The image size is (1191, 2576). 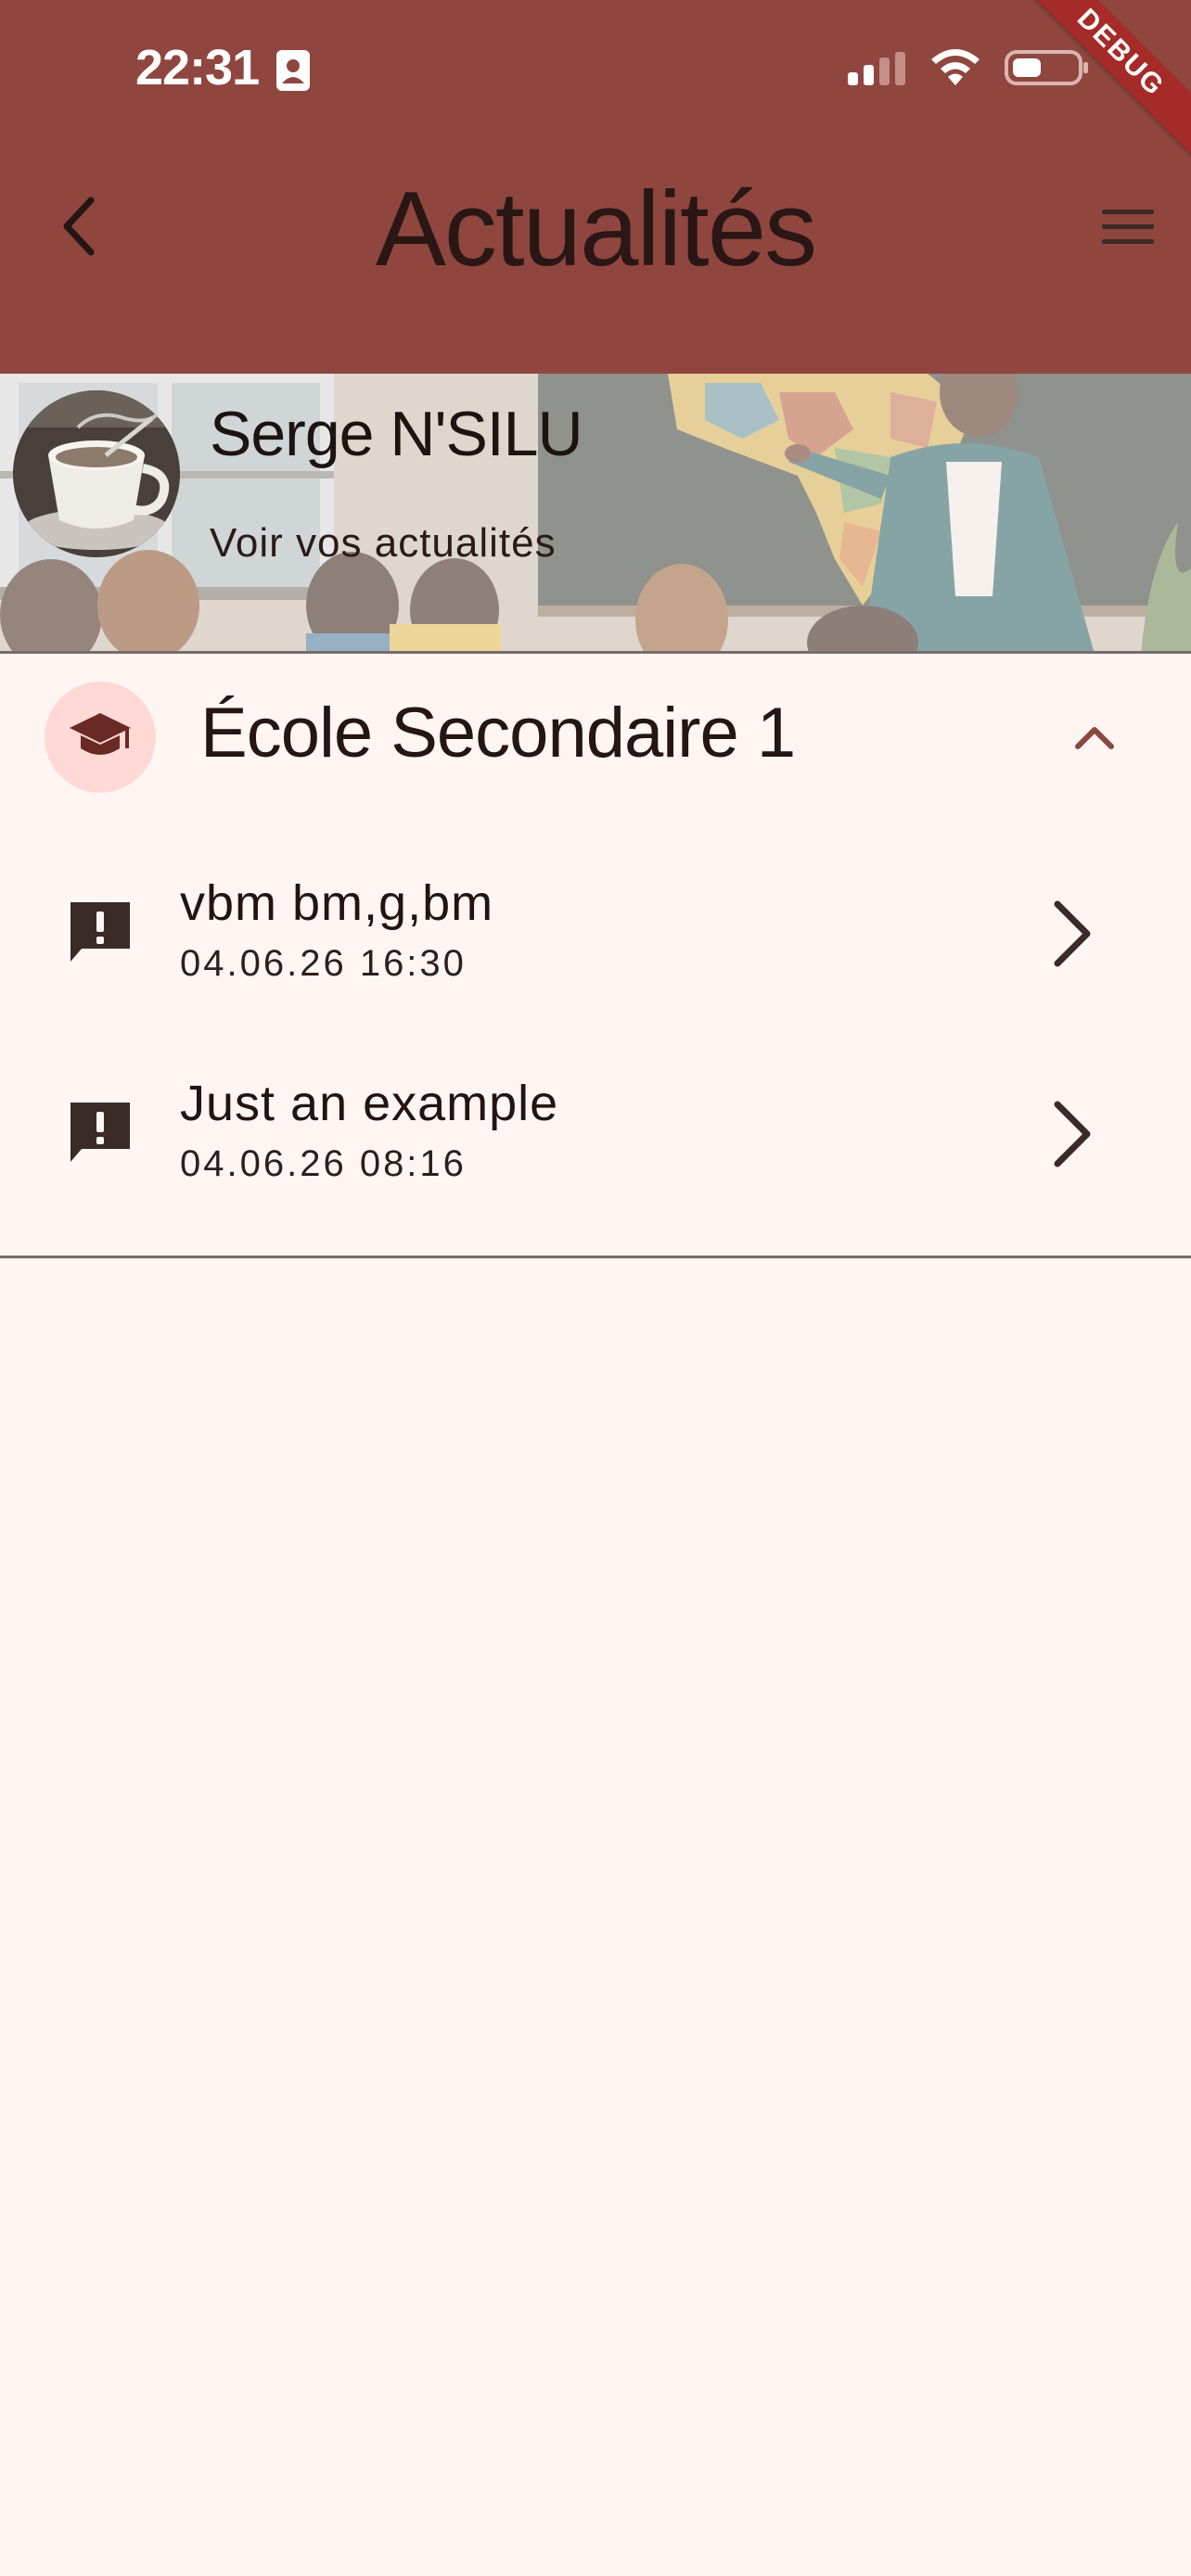 What do you see at coordinates (323, 1163) in the screenshot?
I see `news-date: 04.06.26 08:16` at bounding box center [323, 1163].